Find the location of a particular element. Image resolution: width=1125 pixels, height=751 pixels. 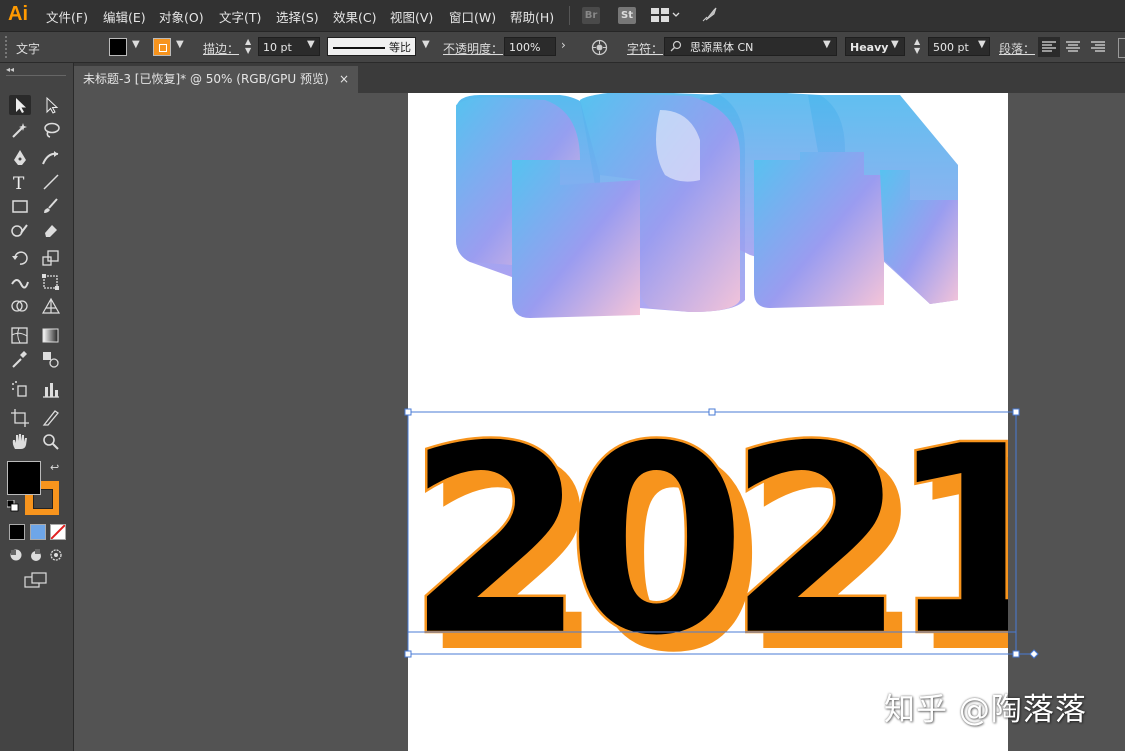

eyedropper-tool-icon is located at coordinates (20, 359).